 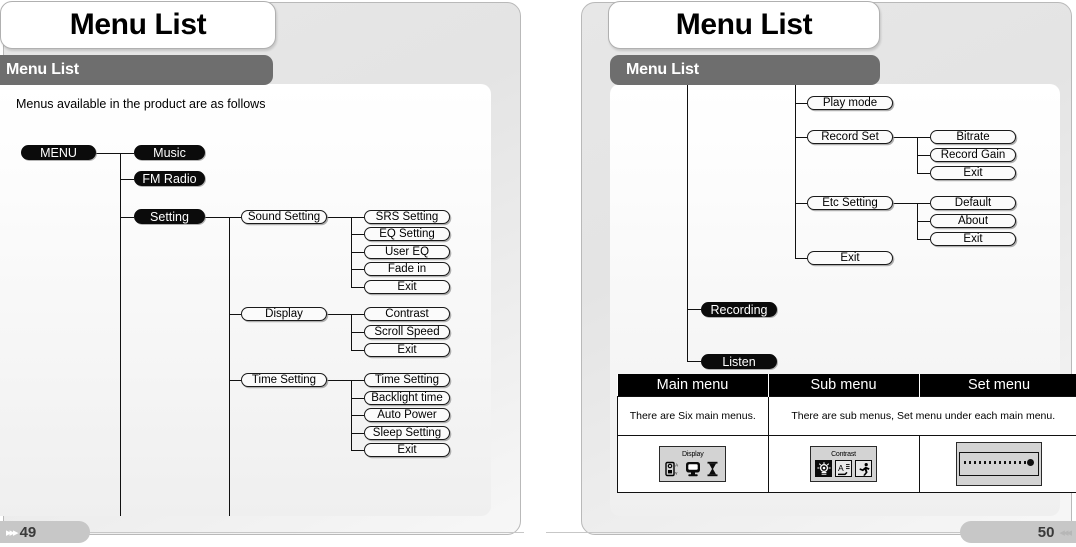 I want to click on tree-node-eq-setting: EQ Setting, so click(x=407, y=234).